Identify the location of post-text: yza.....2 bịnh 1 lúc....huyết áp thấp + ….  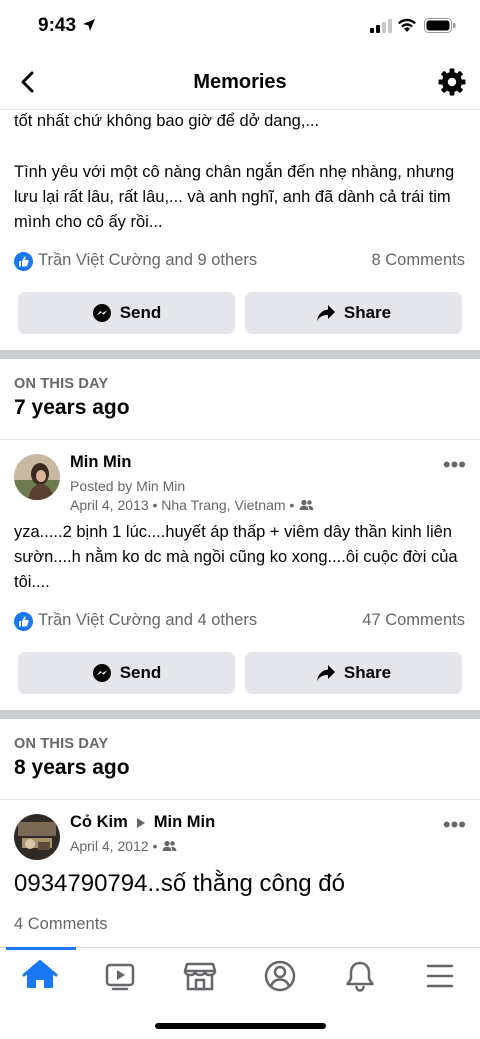
(236, 557).